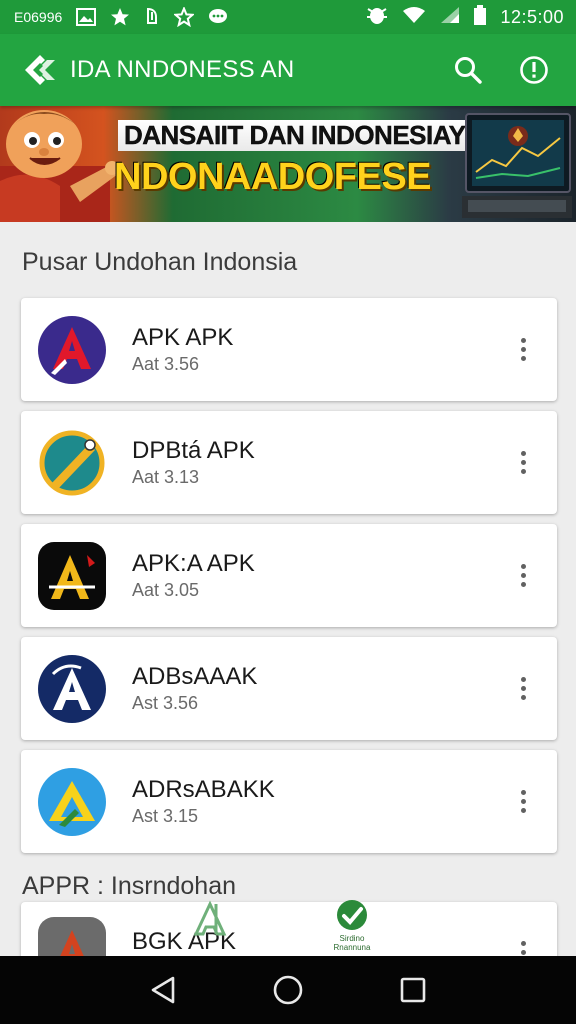  I want to click on search-icon, so click(468, 70).